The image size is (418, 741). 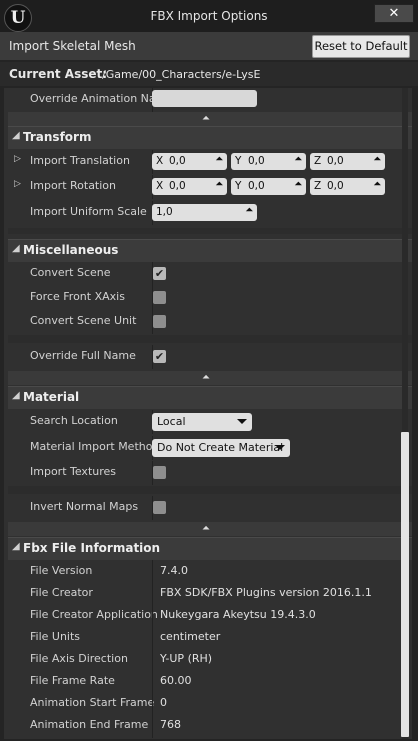 I want to click on fbx-info-row: File Units centimeter, so click(x=210, y=638).